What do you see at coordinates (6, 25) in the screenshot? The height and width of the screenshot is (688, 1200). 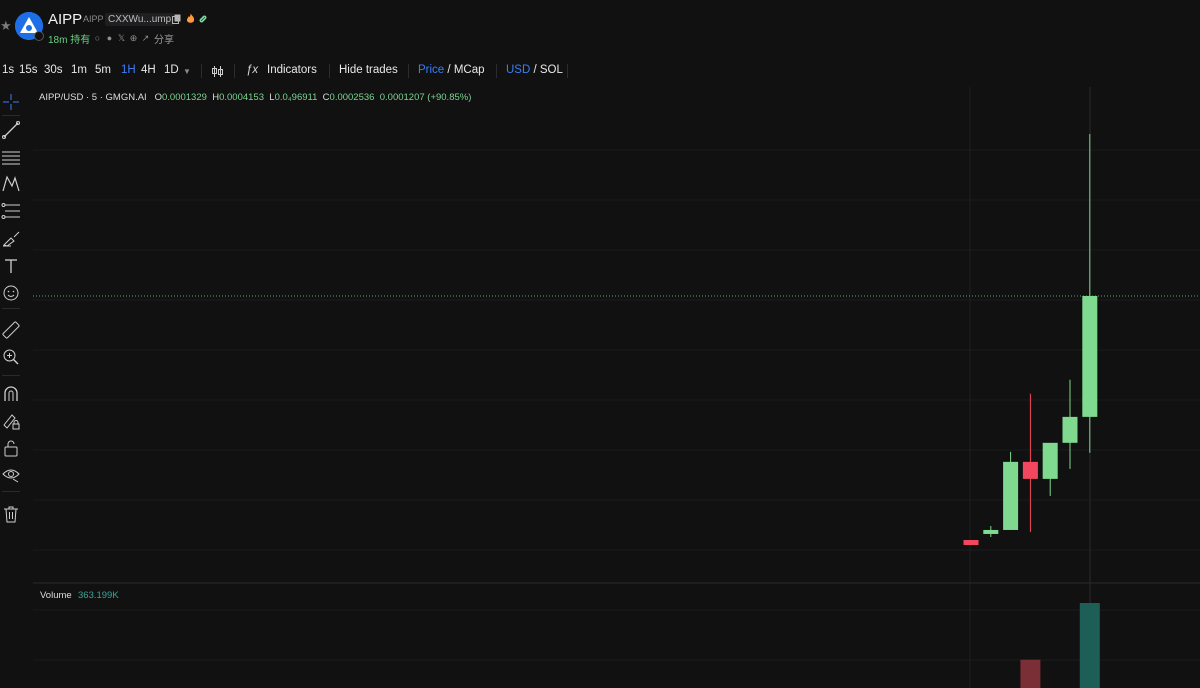 I see `favorite-star-icon: ★` at bounding box center [6, 25].